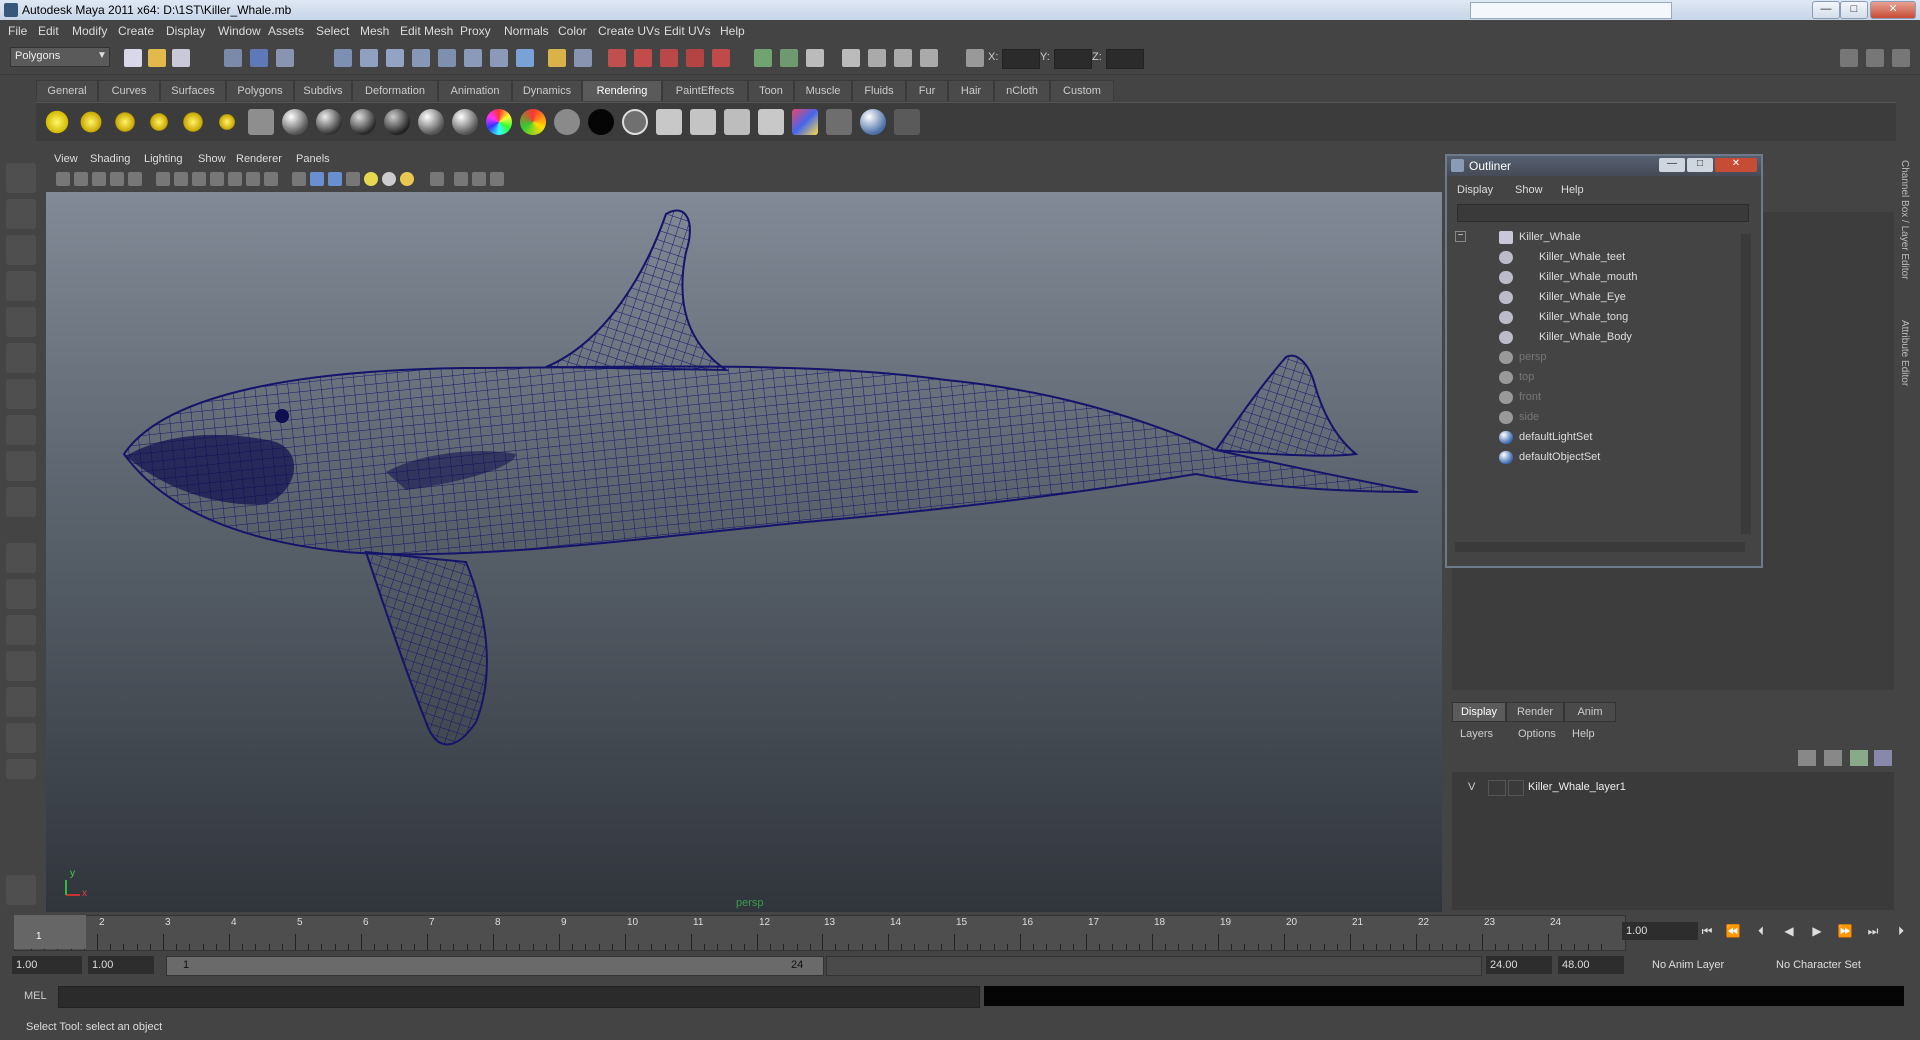 This screenshot has height=1040, width=1920. I want to click on menu-edit: Edit, so click(48, 31).